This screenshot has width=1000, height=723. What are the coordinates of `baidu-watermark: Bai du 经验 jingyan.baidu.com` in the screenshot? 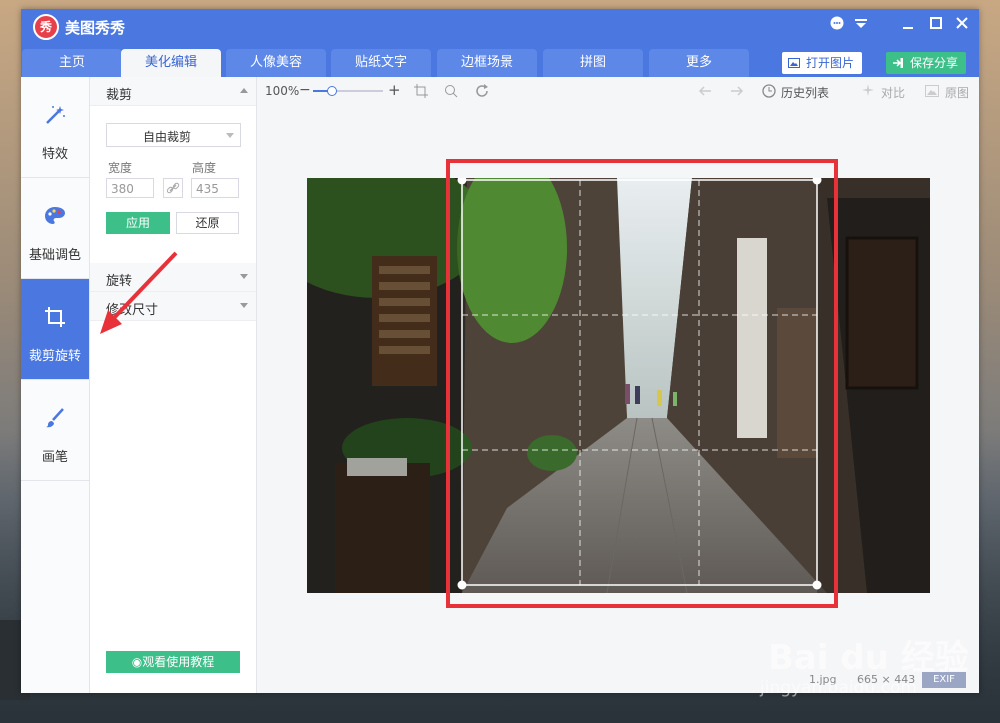 It's located at (875, 662).